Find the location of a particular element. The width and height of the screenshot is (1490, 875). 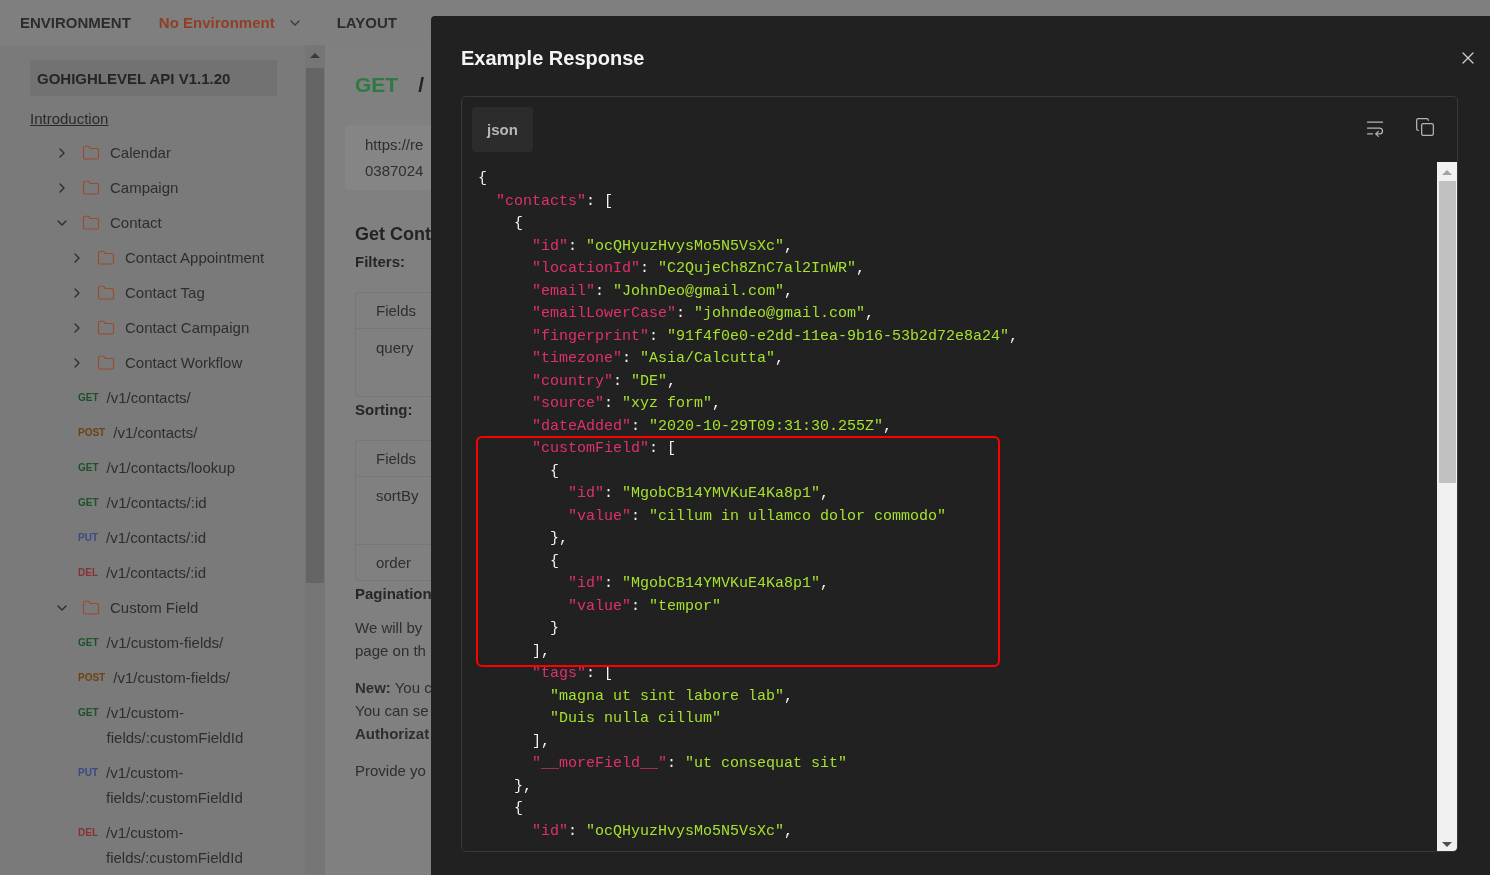

endpoint-item: POST /v1/contacts/ is located at coordinates (152, 432).